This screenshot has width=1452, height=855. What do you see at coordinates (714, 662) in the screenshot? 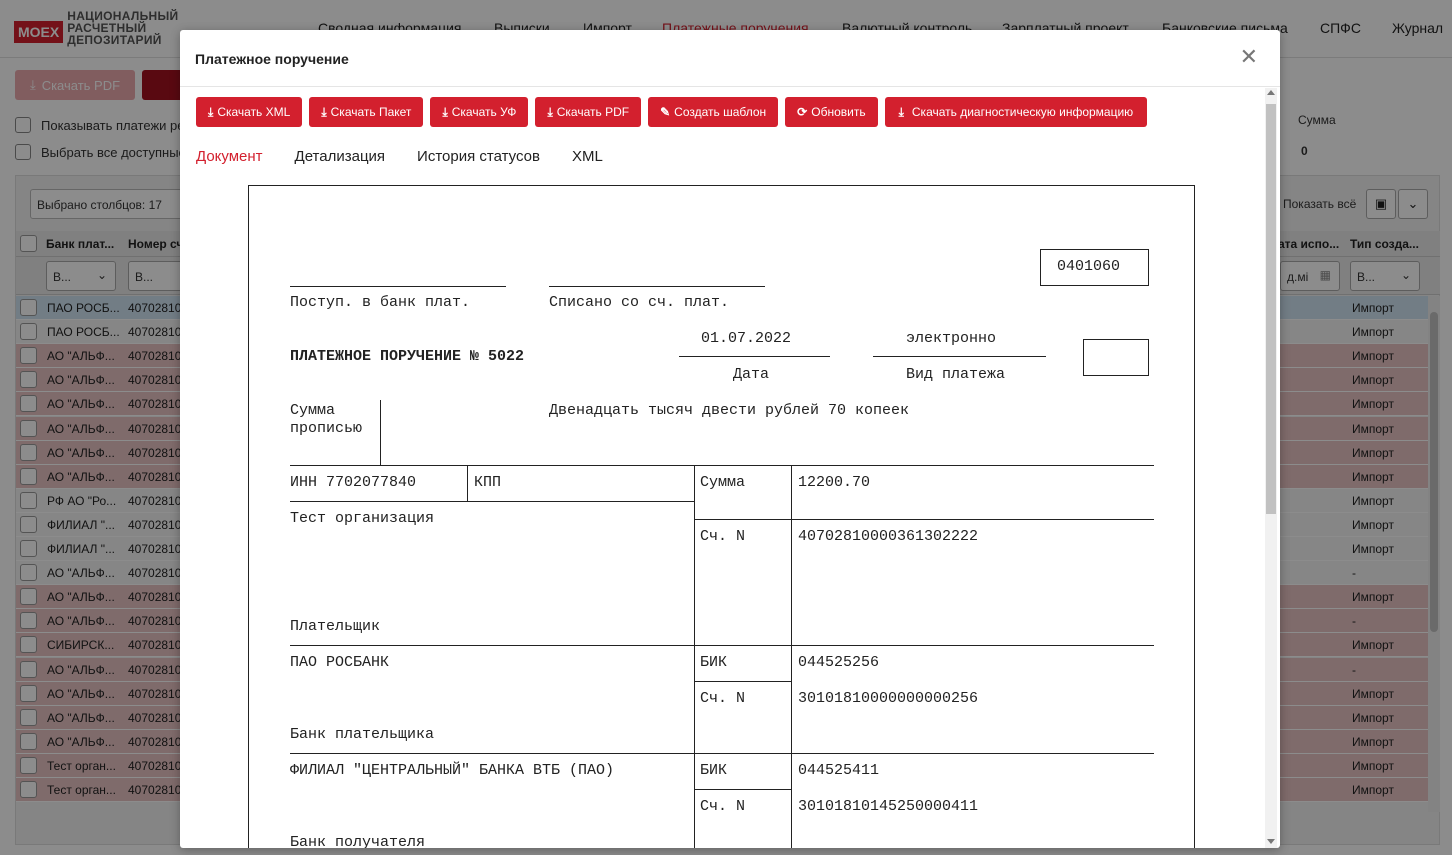
I see `payer-bik-label: БИК` at bounding box center [714, 662].